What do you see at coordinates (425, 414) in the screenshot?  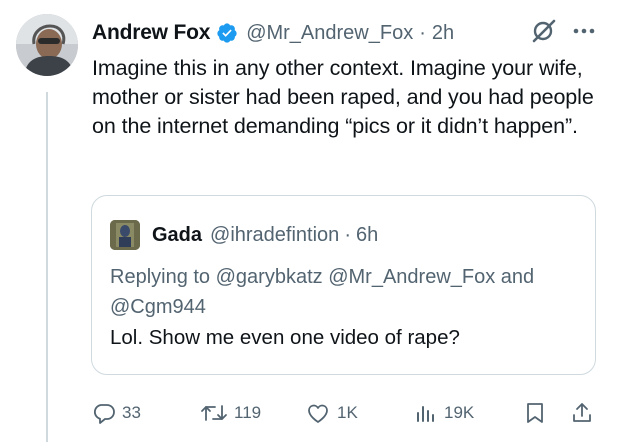 I see `views-icon` at bounding box center [425, 414].